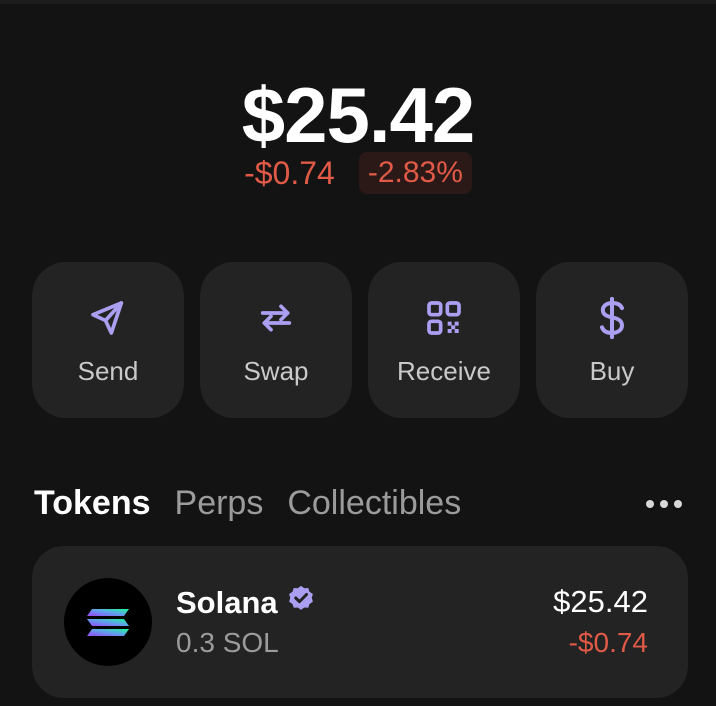 The width and height of the screenshot is (716, 706). I want to click on balance-change-row: -$0.74 -2.83%, so click(358, 173).